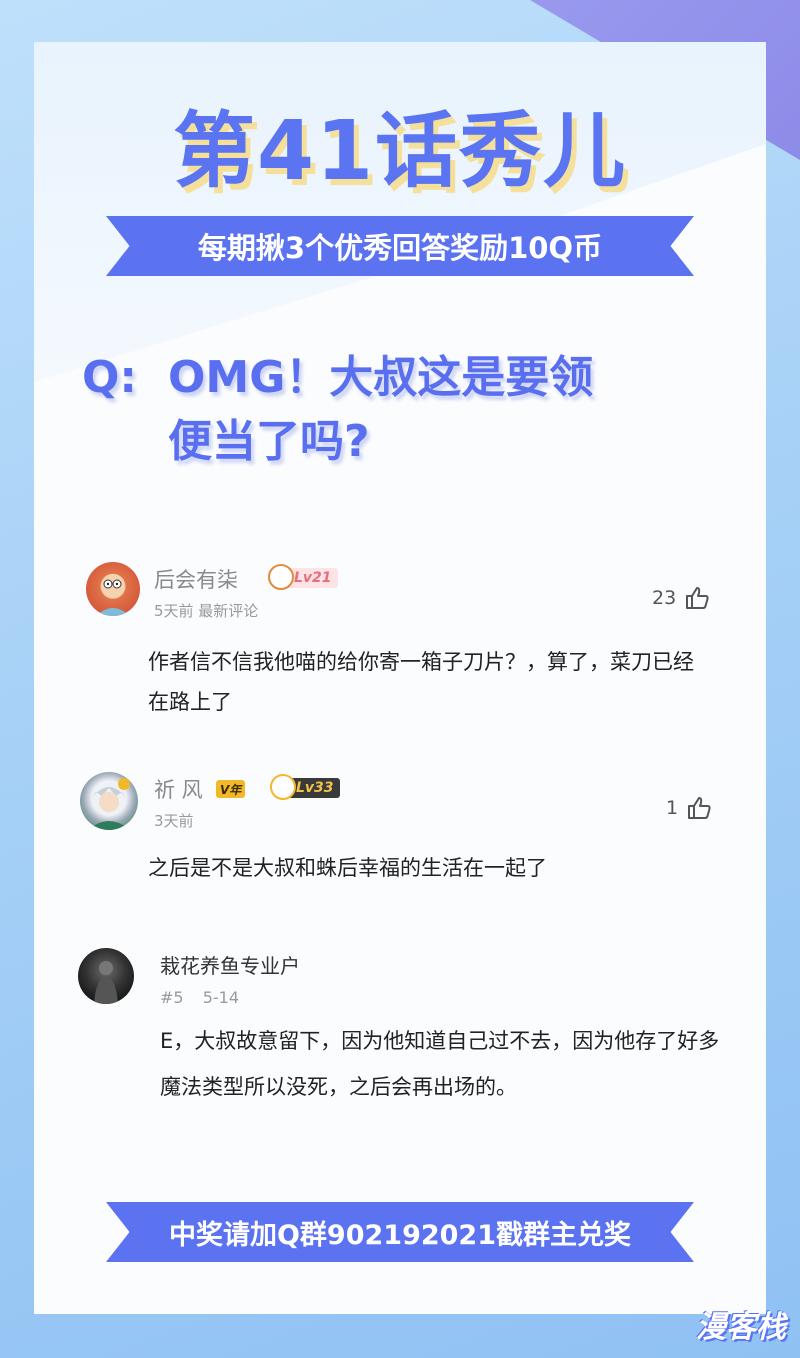  What do you see at coordinates (206, 611) in the screenshot?
I see `comment-meta: 5天前 最新评论` at bounding box center [206, 611].